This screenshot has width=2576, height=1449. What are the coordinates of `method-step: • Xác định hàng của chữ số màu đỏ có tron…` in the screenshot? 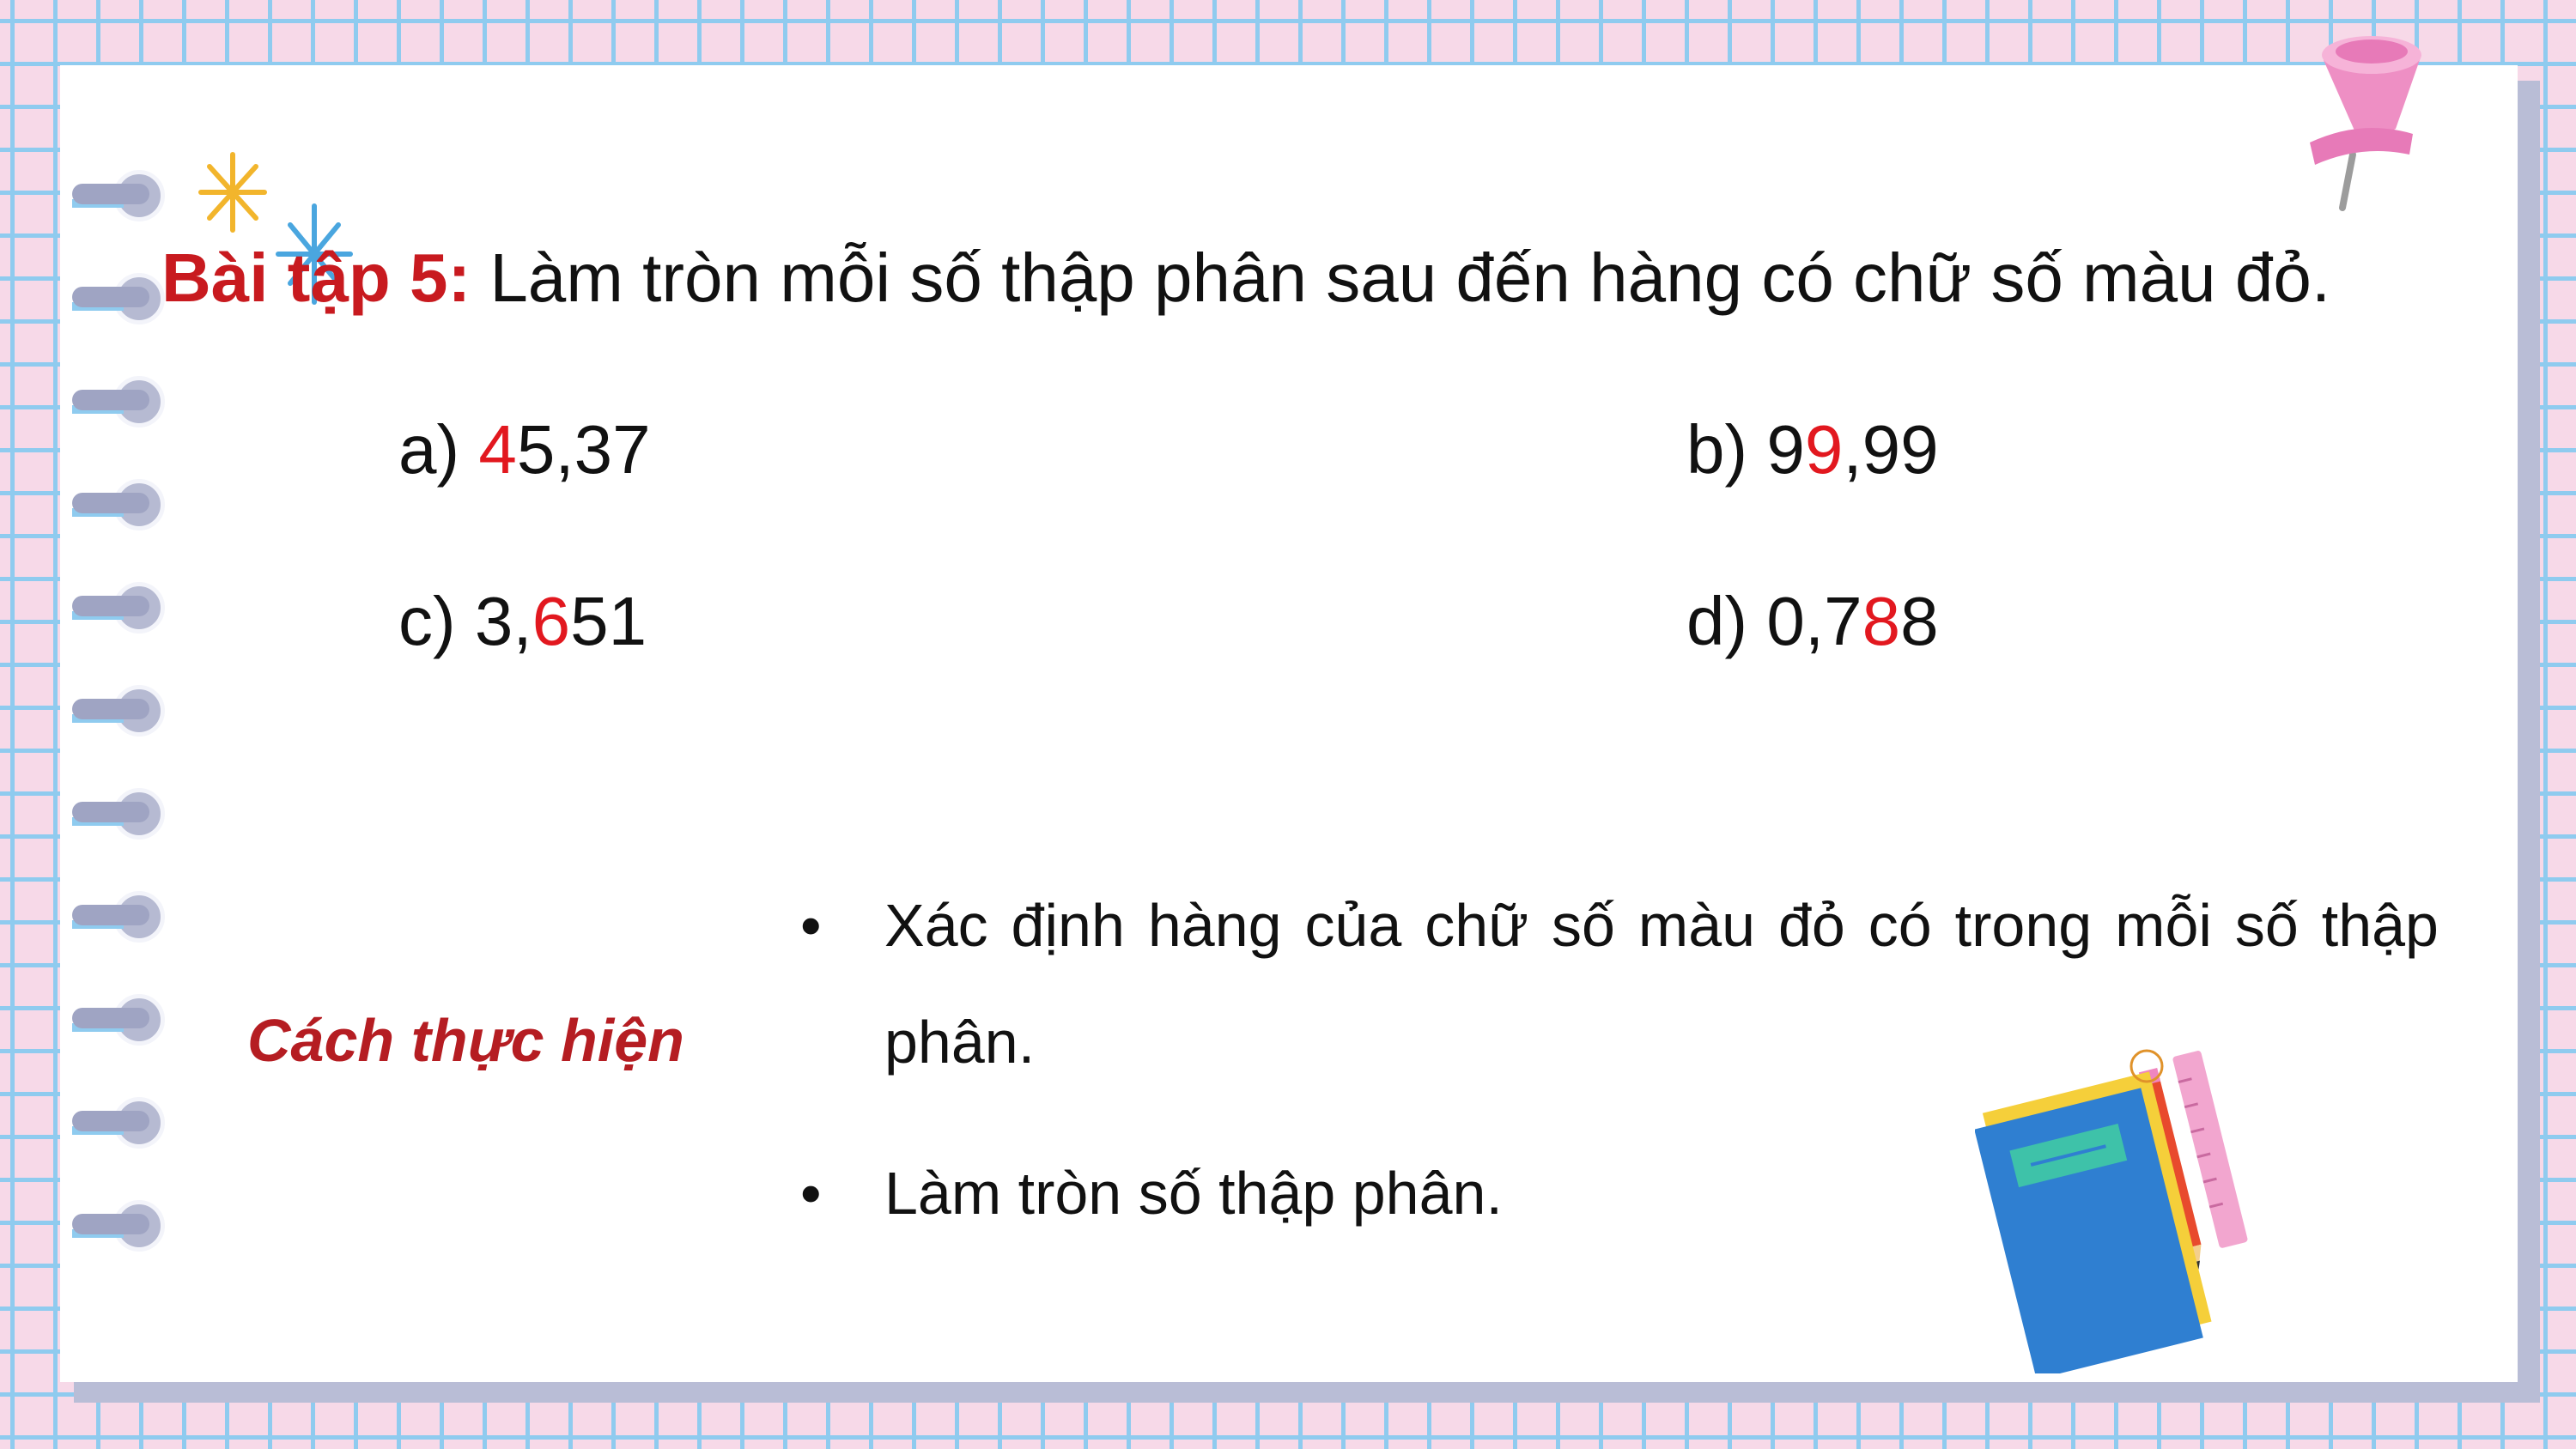 It's located at (1614, 983).